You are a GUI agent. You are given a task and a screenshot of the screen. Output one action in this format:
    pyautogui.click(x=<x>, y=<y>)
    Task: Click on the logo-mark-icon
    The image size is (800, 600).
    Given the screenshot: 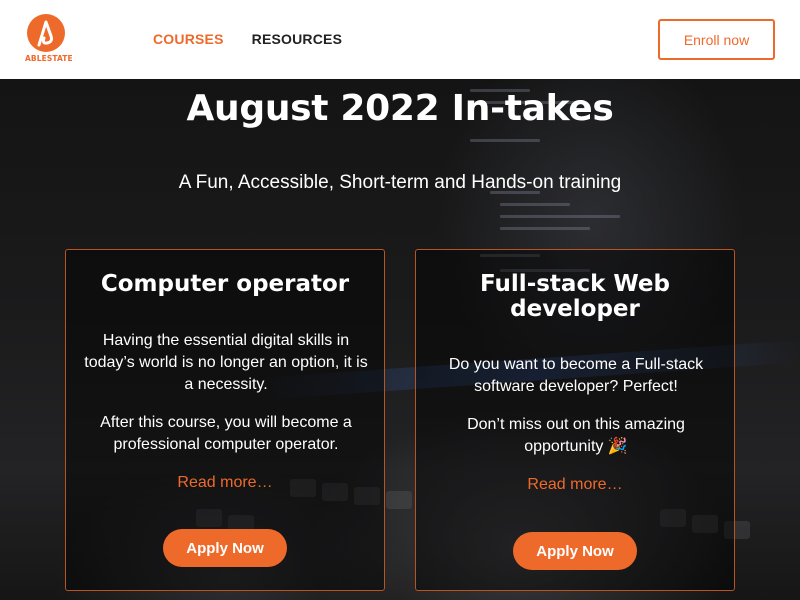 What is the action you would take?
    pyautogui.click(x=46, y=33)
    